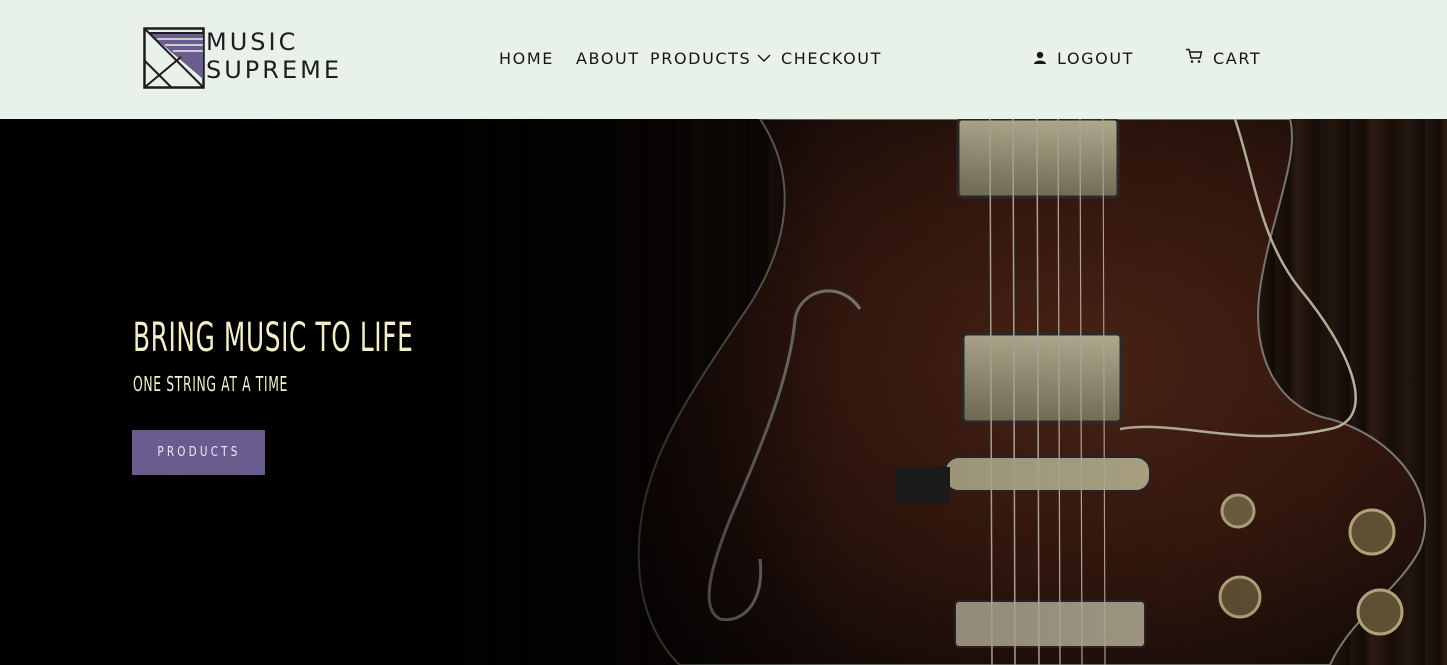 The height and width of the screenshot is (665, 1447). What do you see at coordinates (174, 58) in the screenshot?
I see `triangle-square-logo-icon` at bounding box center [174, 58].